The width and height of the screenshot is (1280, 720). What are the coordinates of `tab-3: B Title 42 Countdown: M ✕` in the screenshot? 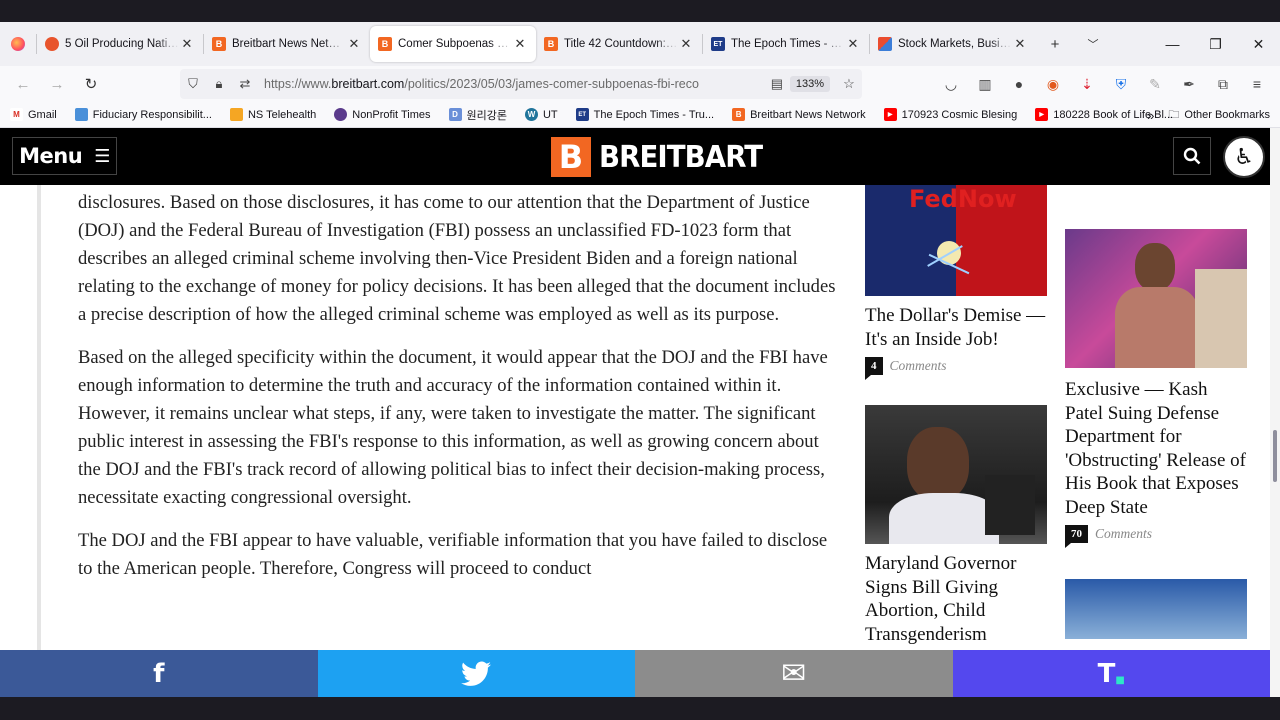 It's located at (619, 44).